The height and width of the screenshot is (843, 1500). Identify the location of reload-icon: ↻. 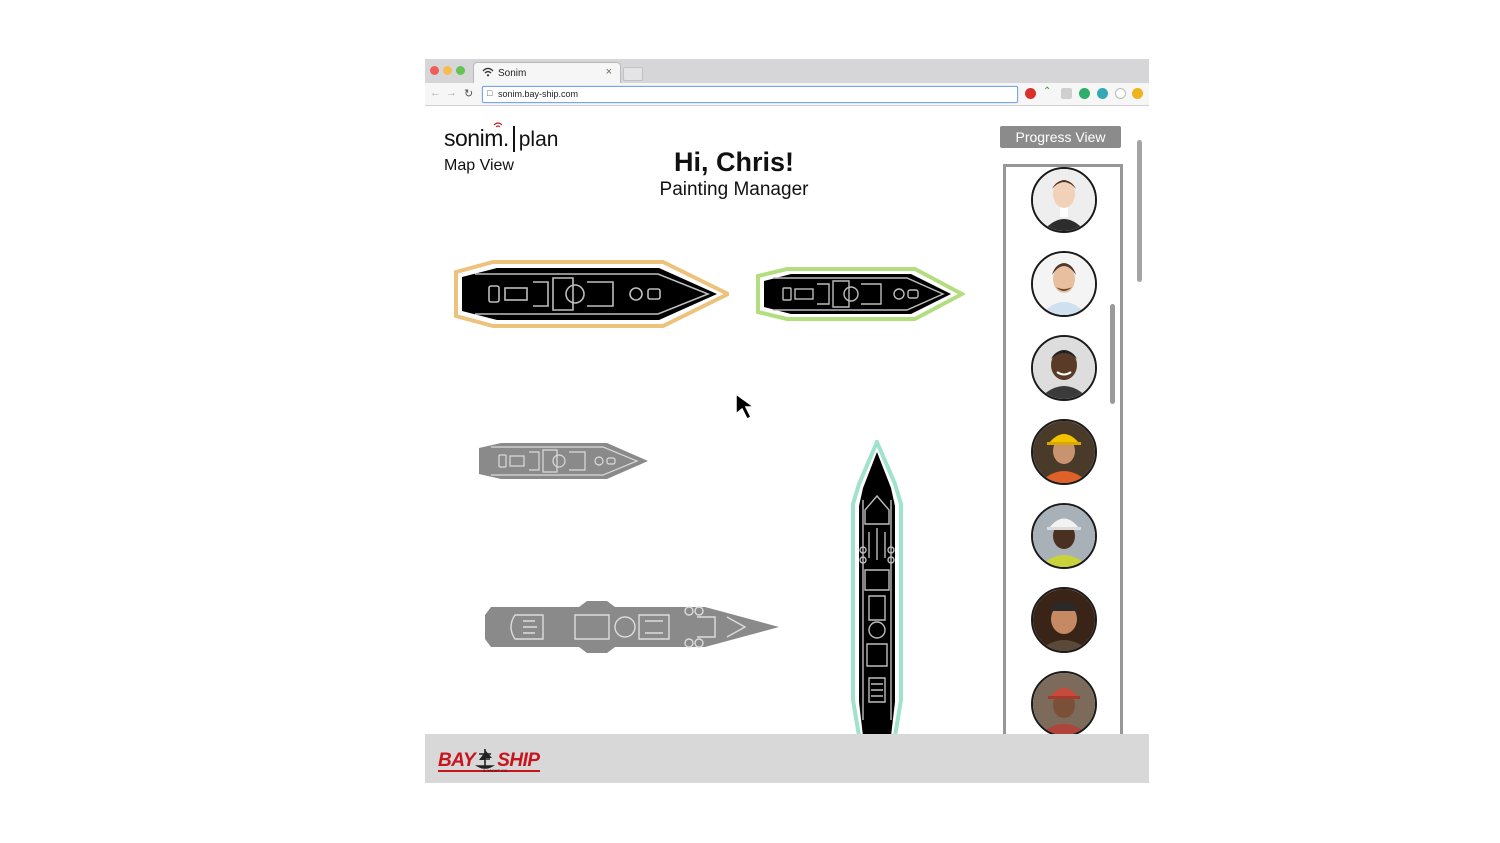
(468, 93).